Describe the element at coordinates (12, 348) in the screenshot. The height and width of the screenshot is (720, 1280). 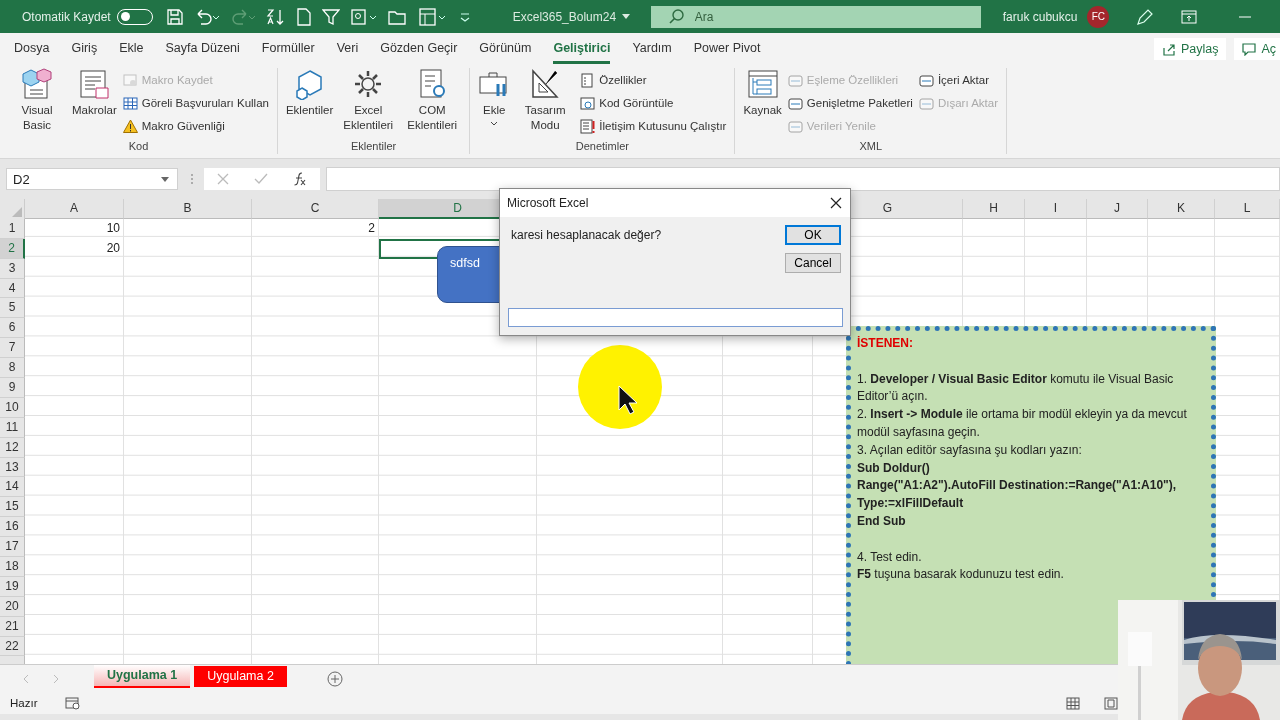
I see `row-header: 7` at that location.